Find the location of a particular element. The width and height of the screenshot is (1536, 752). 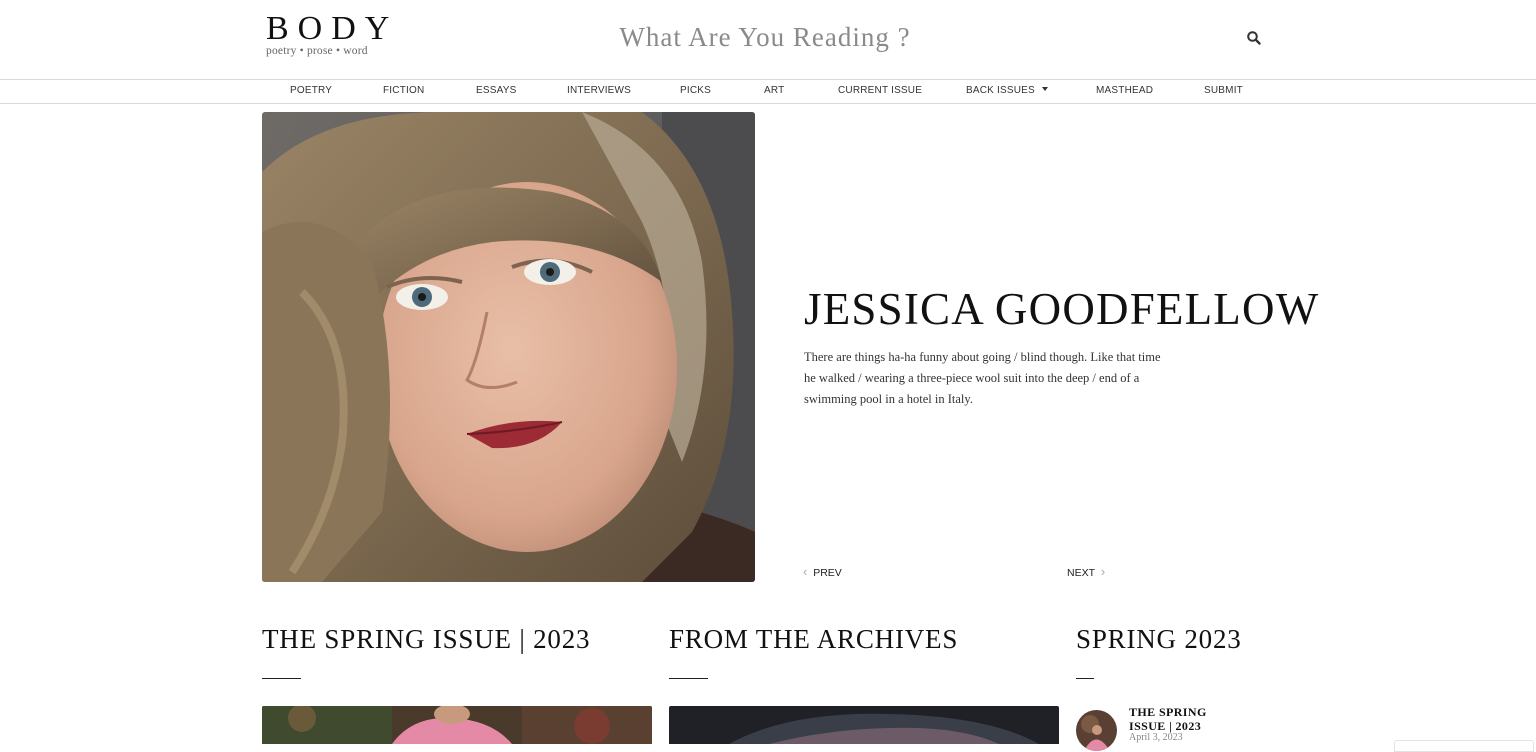

sidebar-post-thumbnail is located at coordinates (1096, 730).